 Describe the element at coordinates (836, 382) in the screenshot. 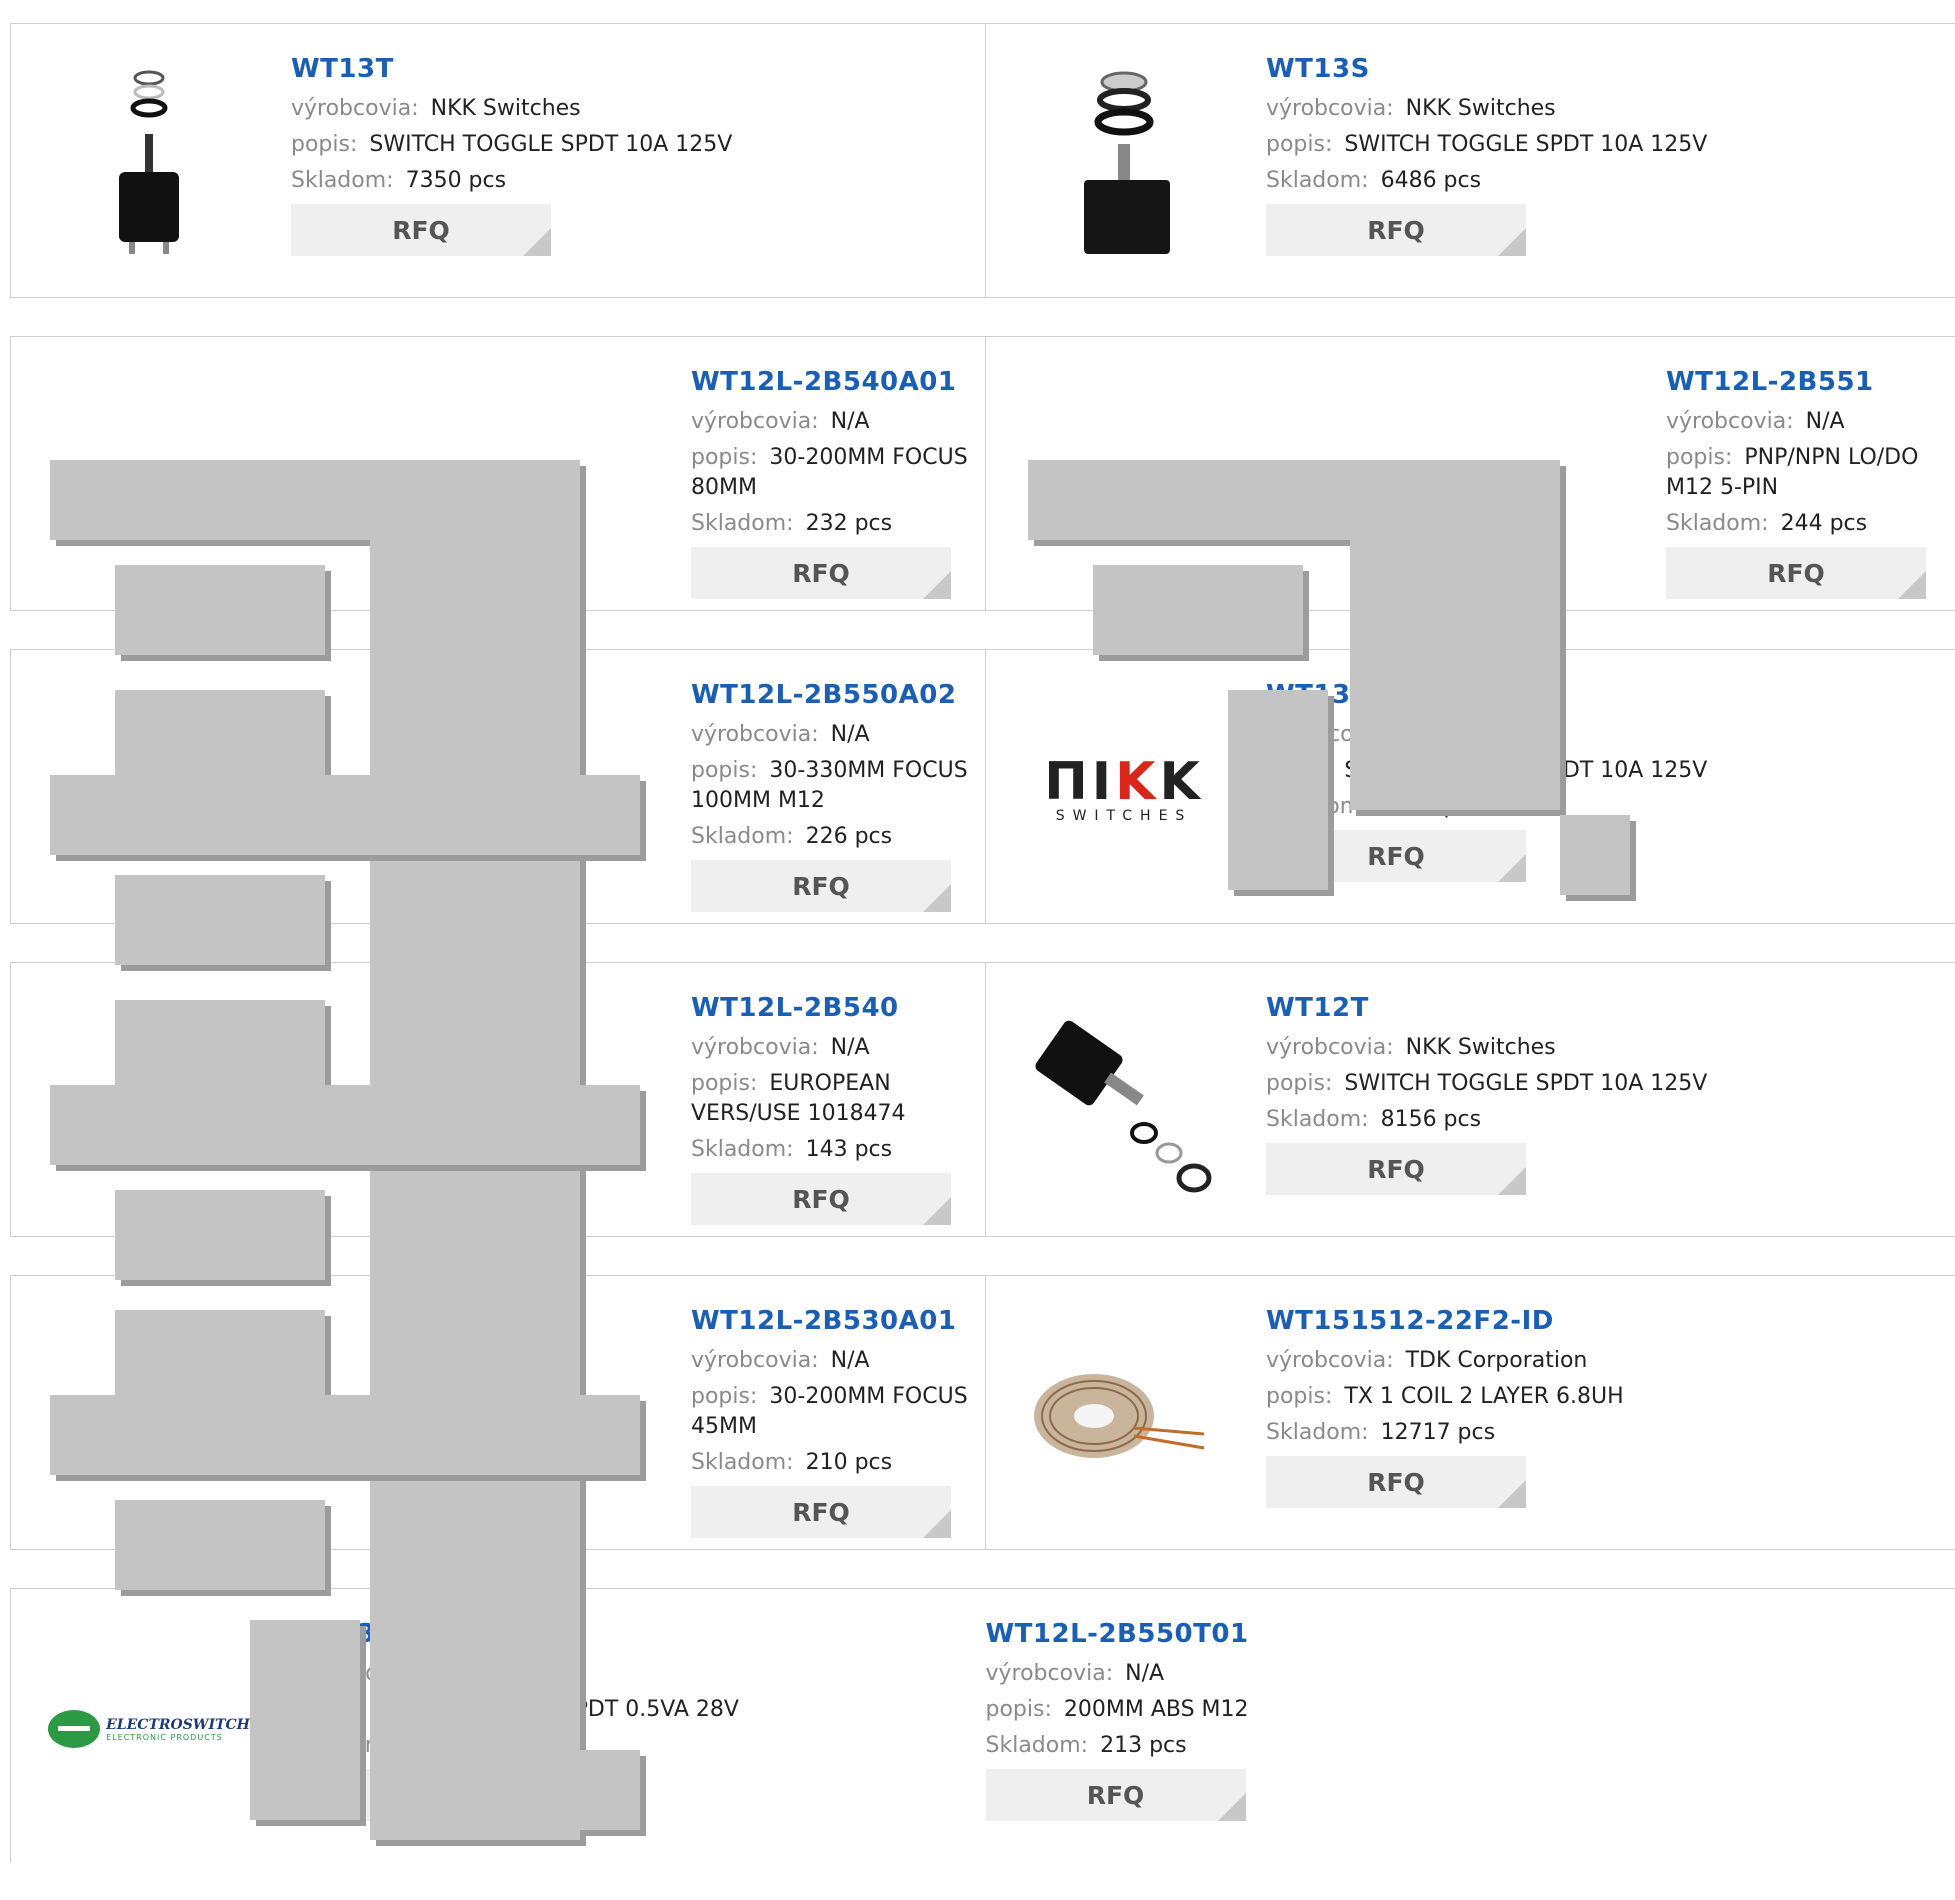

I see `part-number-link: WT12L-2B540A01` at that location.